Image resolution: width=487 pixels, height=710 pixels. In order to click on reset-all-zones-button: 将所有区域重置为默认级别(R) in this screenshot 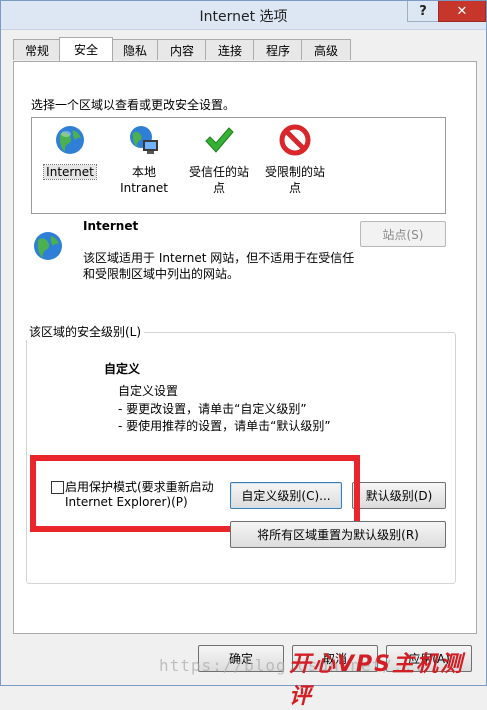, I will do `click(338, 534)`.